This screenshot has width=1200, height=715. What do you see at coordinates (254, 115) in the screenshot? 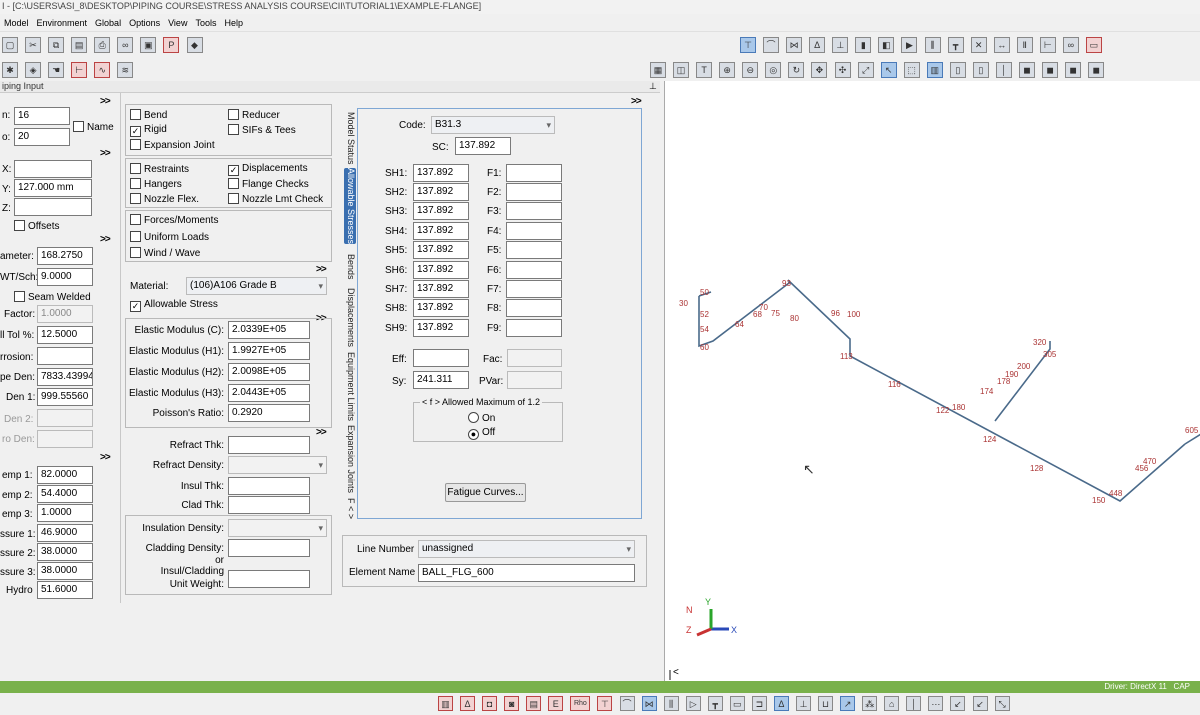
I see `reducer-checkbox: Reducer` at bounding box center [254, 115].